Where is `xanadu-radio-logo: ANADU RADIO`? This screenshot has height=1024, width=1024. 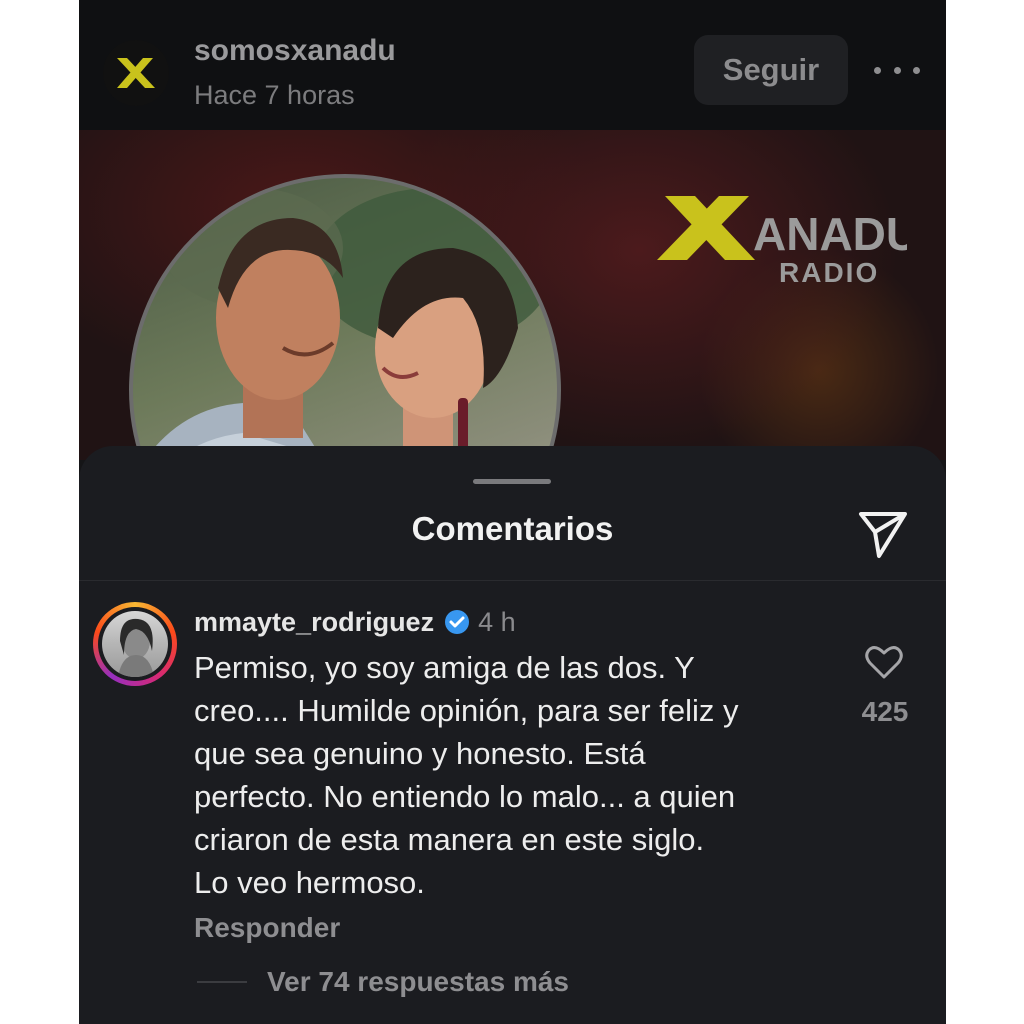
xanadu-radio-logo: ANADU RADIO is located at coordinates (782, 242).